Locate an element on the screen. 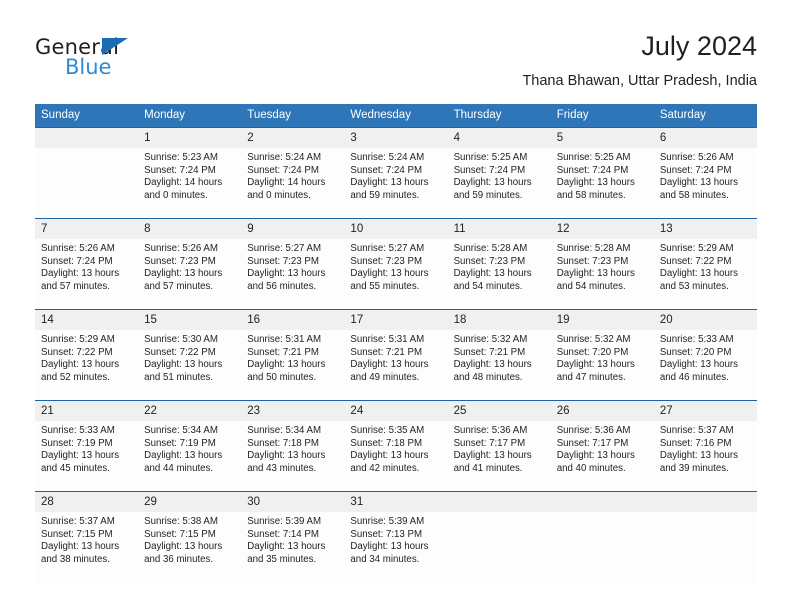 The width and height of the screenshot is (792, 612). day-number: 29 is located at coordinates (189, 502).